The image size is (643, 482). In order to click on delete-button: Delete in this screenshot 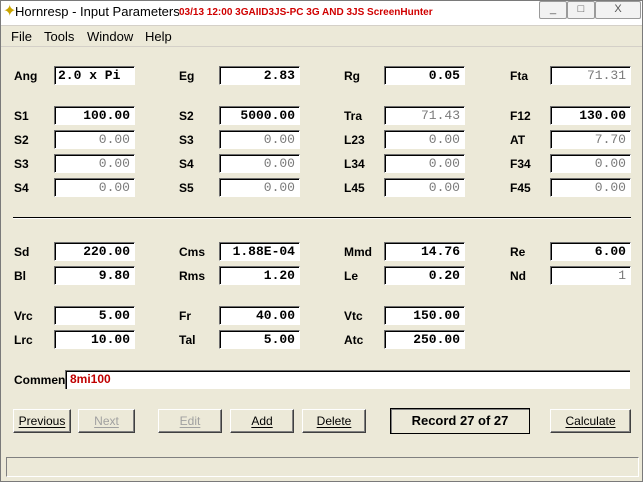, I will do `click(334, 421)`.